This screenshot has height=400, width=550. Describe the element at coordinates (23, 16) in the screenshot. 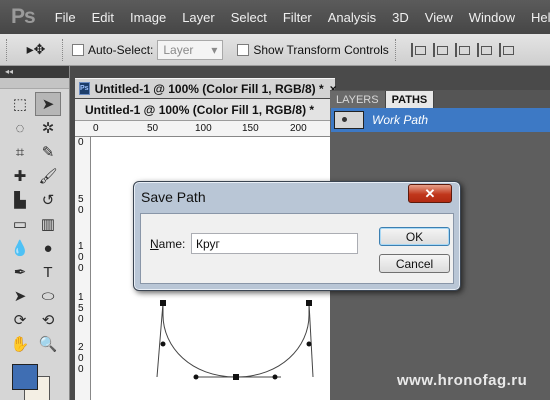

I see `photoshop-logo: Ps` at that location.